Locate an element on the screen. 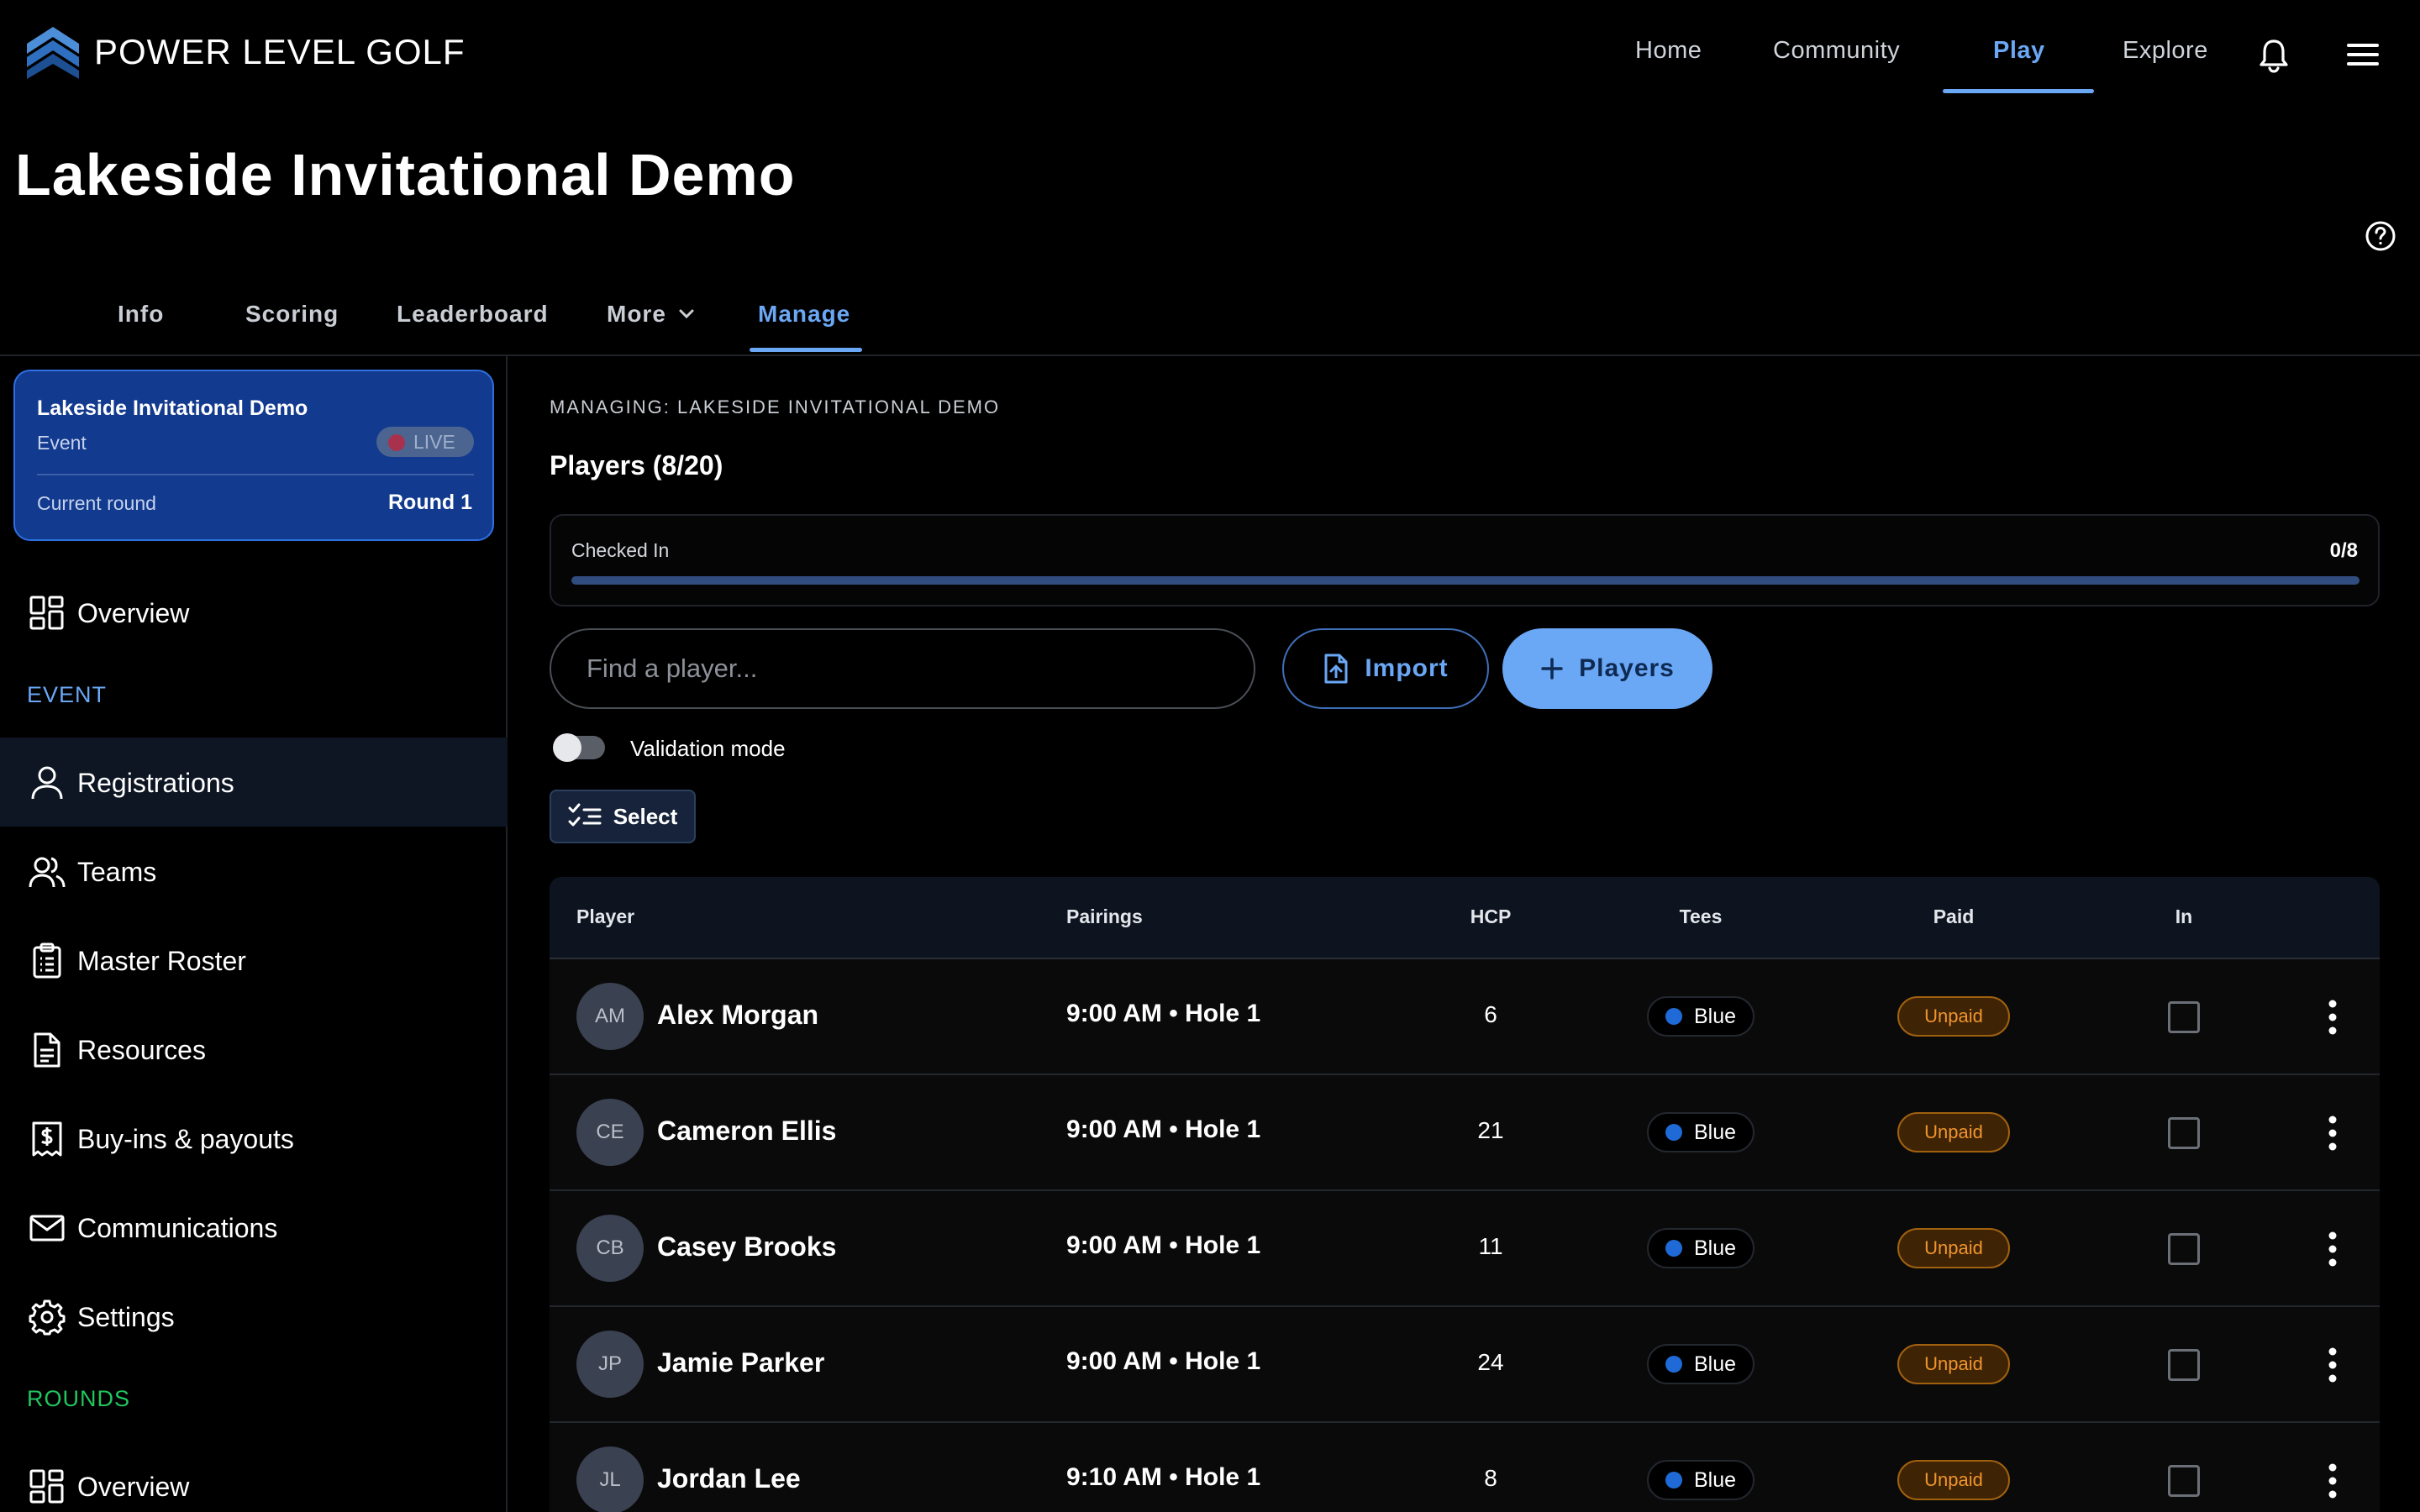 The width and height of the screenshot is (2420, 1512). user-icon is located at coordinates (47, 783).